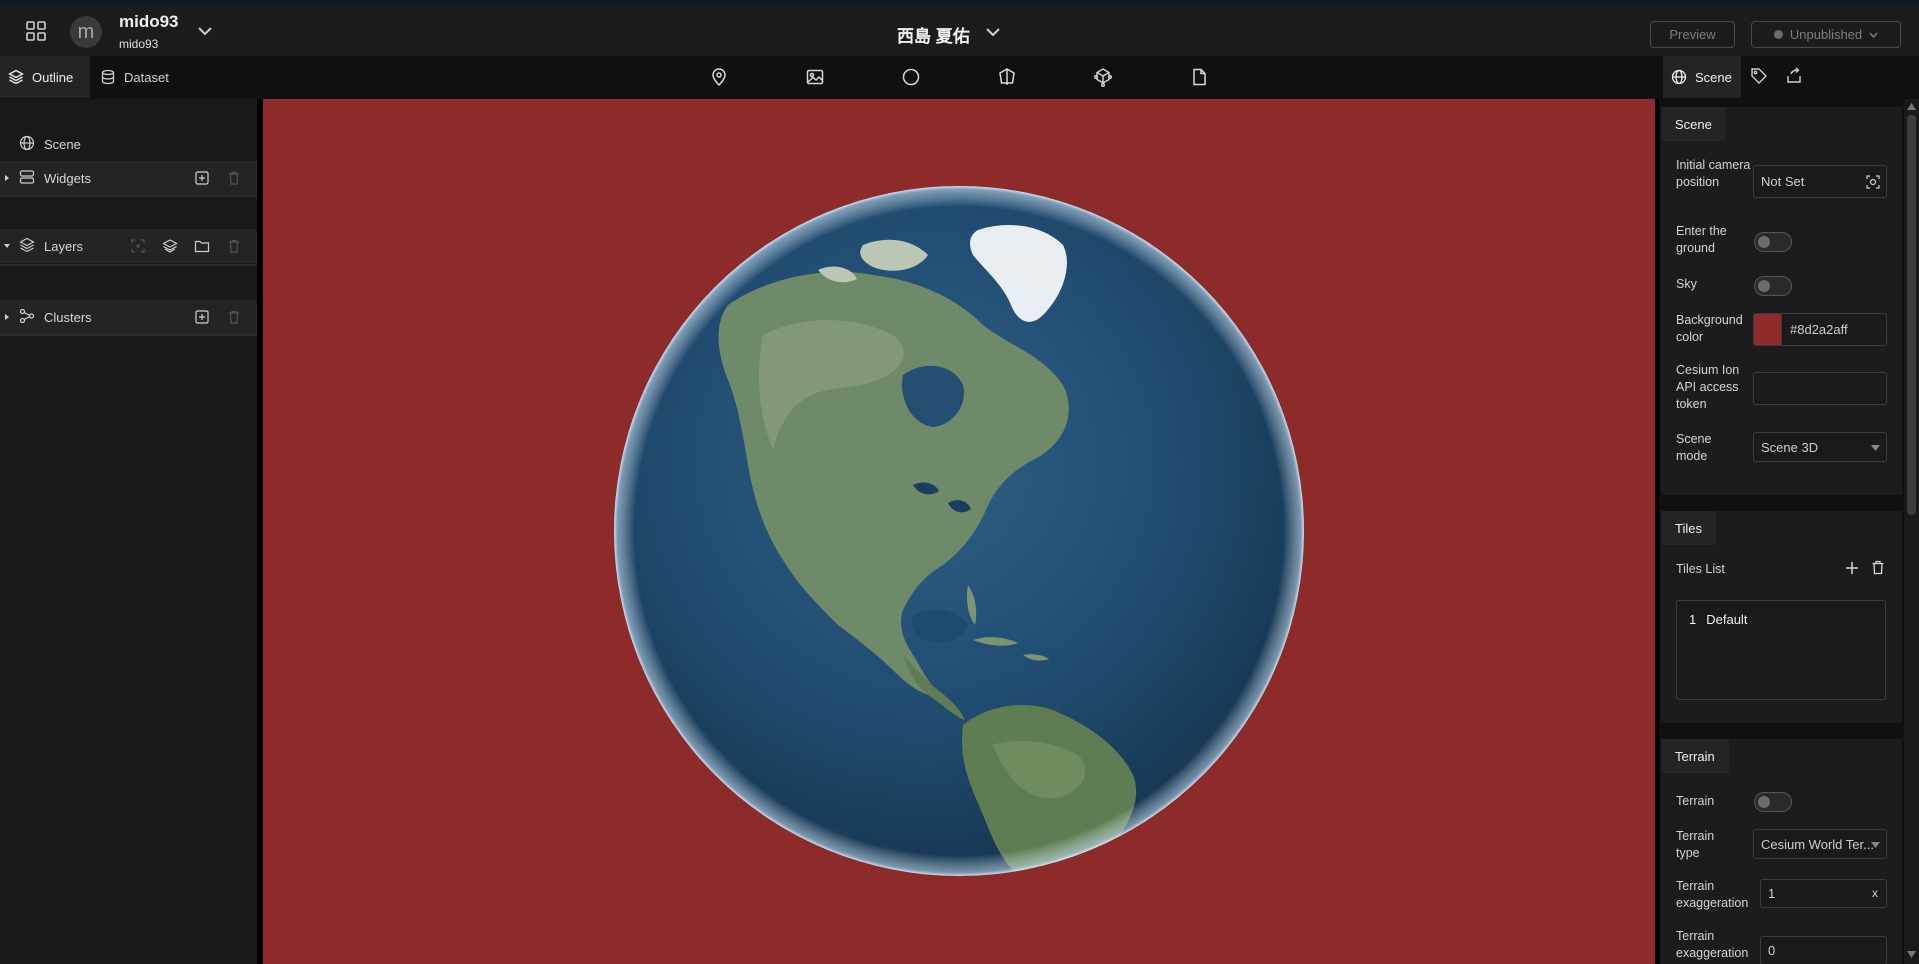 Image resolution: width=1919 pixels, height=964 pixels. What do you see at coordinates (1773, 242) in the screenshot?
I see `enter-ground-toggle` at bounding box center [1773, 242].